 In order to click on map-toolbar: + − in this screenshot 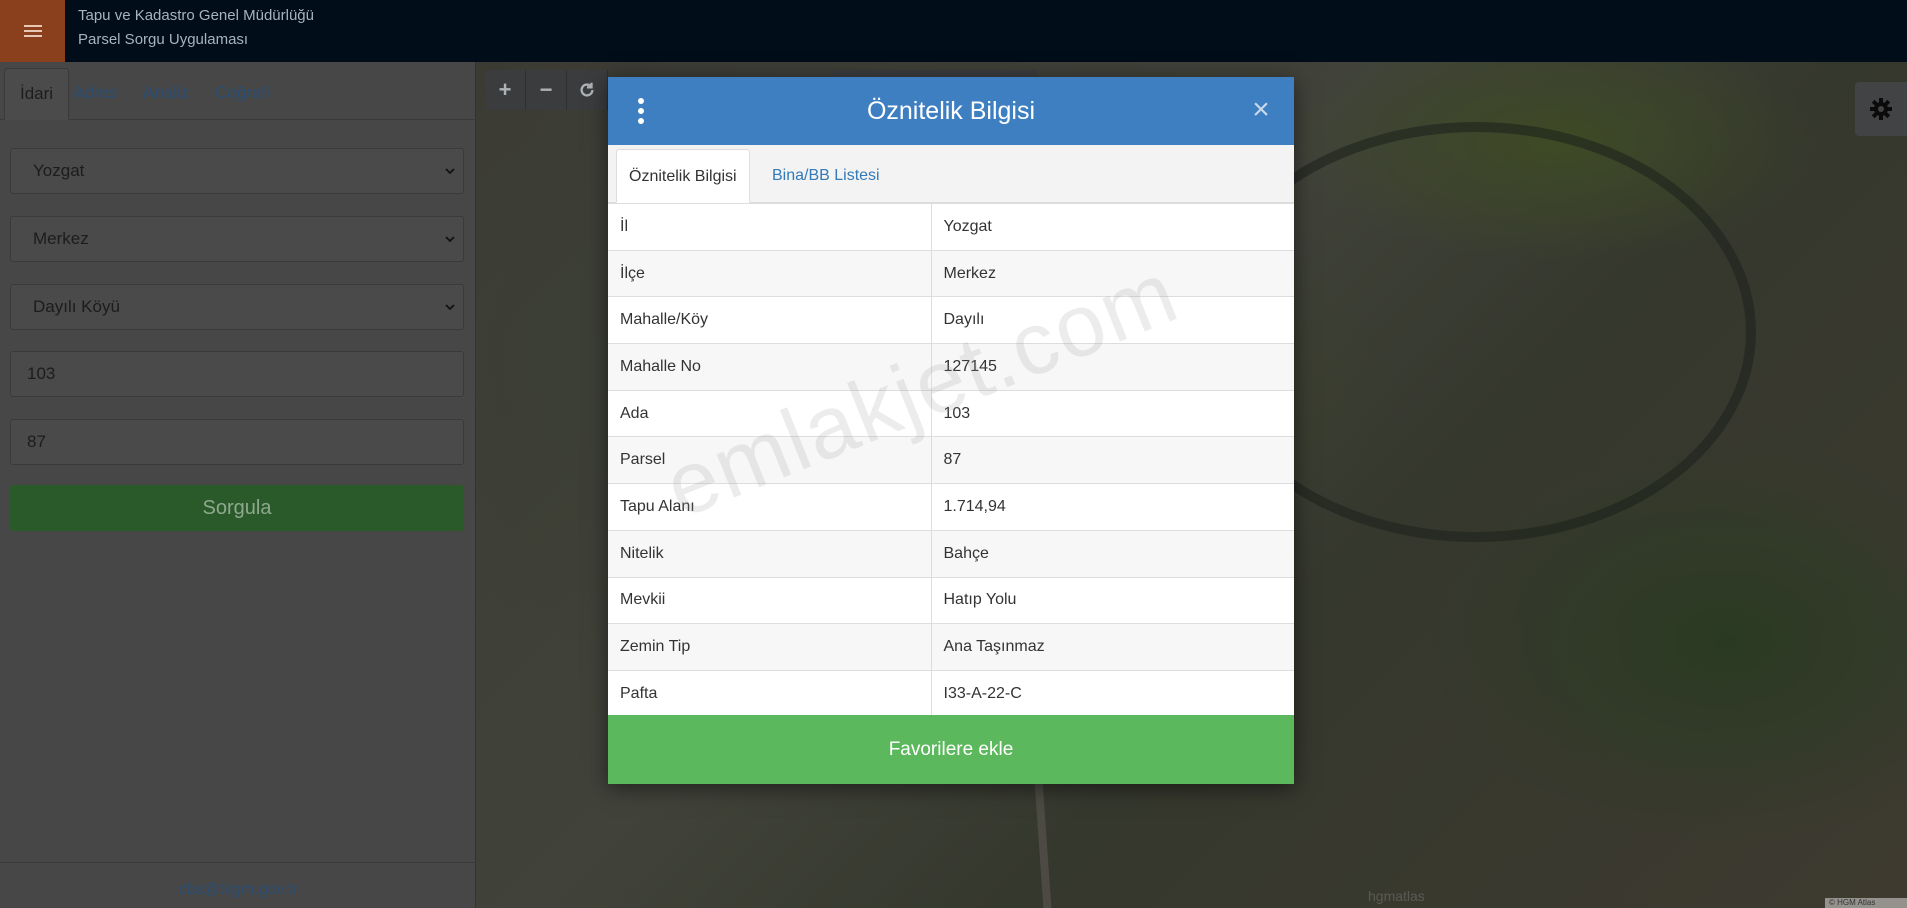, I will do `click(546, 90)`.